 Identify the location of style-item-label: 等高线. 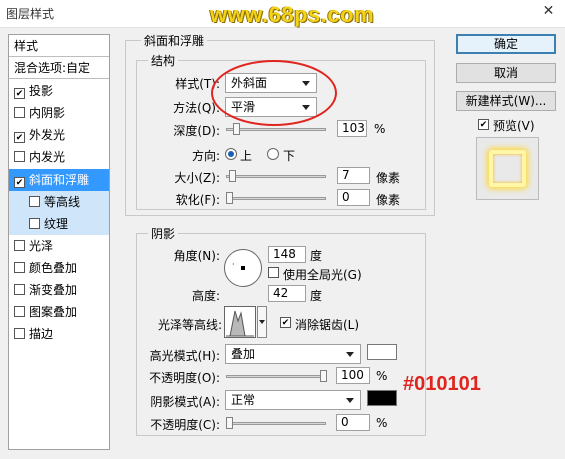
(62, 202).